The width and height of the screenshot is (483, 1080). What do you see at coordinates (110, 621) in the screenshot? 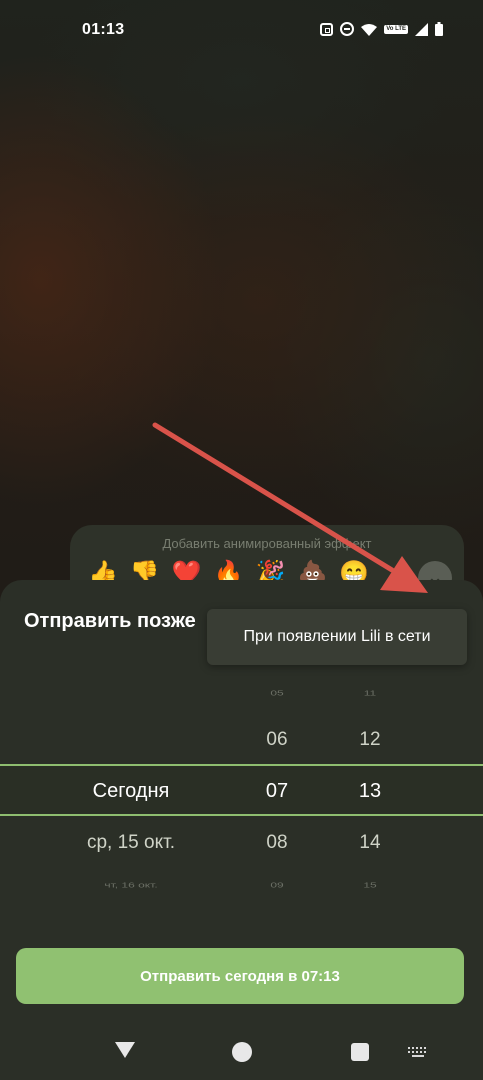
I see `sheet-title: Отправить позже` at bounding box center [110, 621].